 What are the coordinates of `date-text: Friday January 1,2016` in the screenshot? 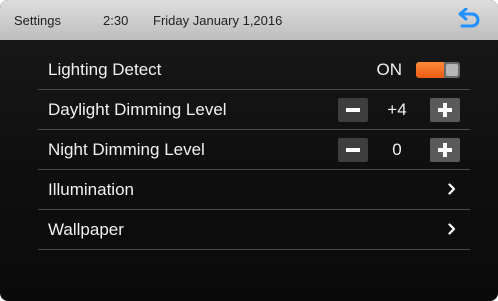 It's located at (218, 20).